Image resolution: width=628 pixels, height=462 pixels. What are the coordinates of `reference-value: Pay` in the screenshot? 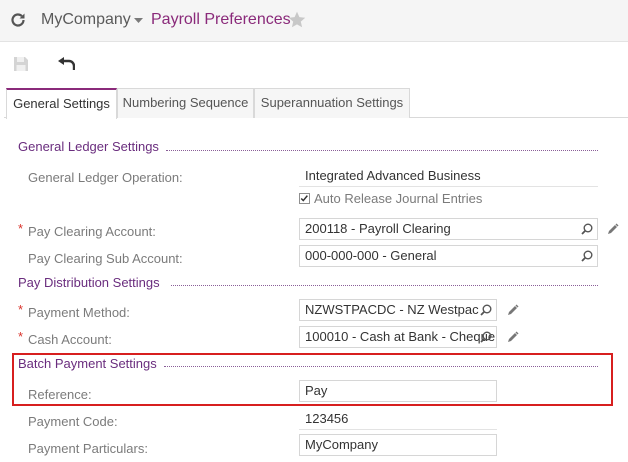 It's located at (316, 390).